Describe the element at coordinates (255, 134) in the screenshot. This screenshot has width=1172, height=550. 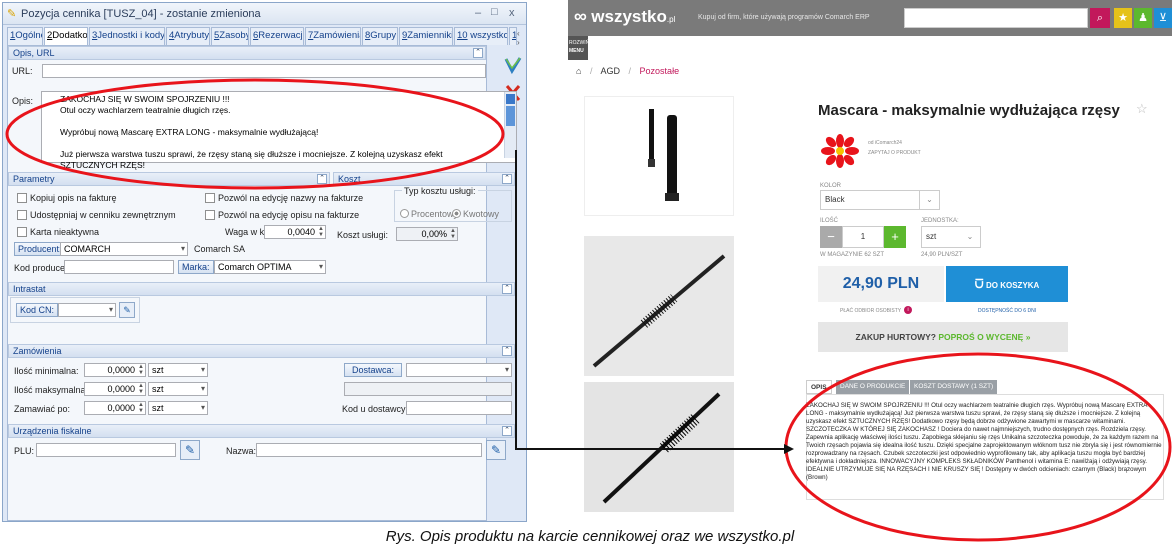
I see `annotation-ellipse-erp` at that location.